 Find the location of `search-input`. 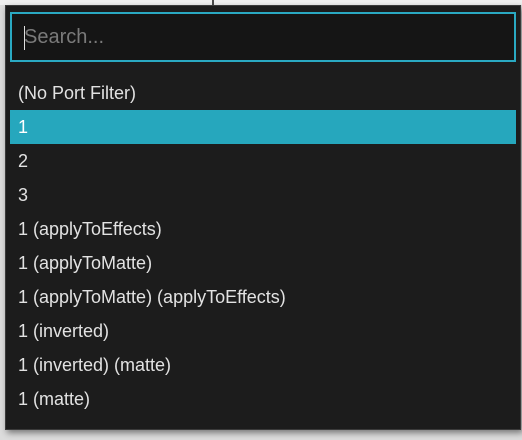

search-input is located at coordinates (263, 37).